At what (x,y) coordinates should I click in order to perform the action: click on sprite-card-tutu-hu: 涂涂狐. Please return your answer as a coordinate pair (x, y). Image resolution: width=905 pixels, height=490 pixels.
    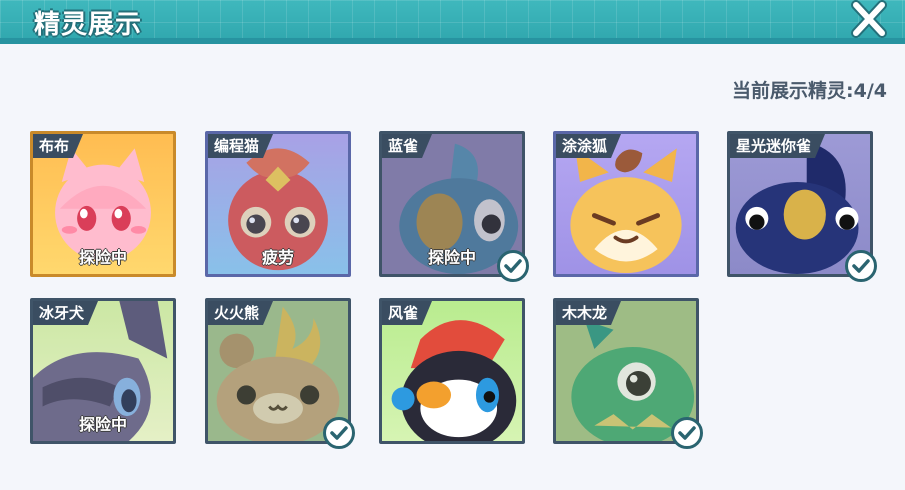
    Looking at the image, I should click on (626, 204).